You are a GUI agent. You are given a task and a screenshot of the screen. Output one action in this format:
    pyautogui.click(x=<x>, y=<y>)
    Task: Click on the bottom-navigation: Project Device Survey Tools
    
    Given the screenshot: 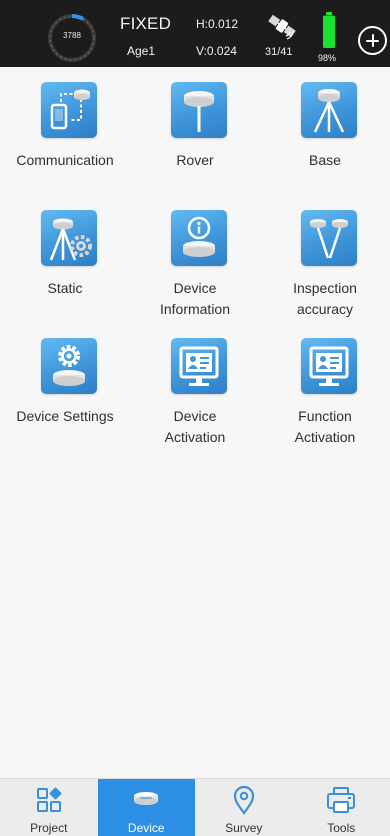 What is the action you would take?
    pyautogui.click(x=195, y=807)
    